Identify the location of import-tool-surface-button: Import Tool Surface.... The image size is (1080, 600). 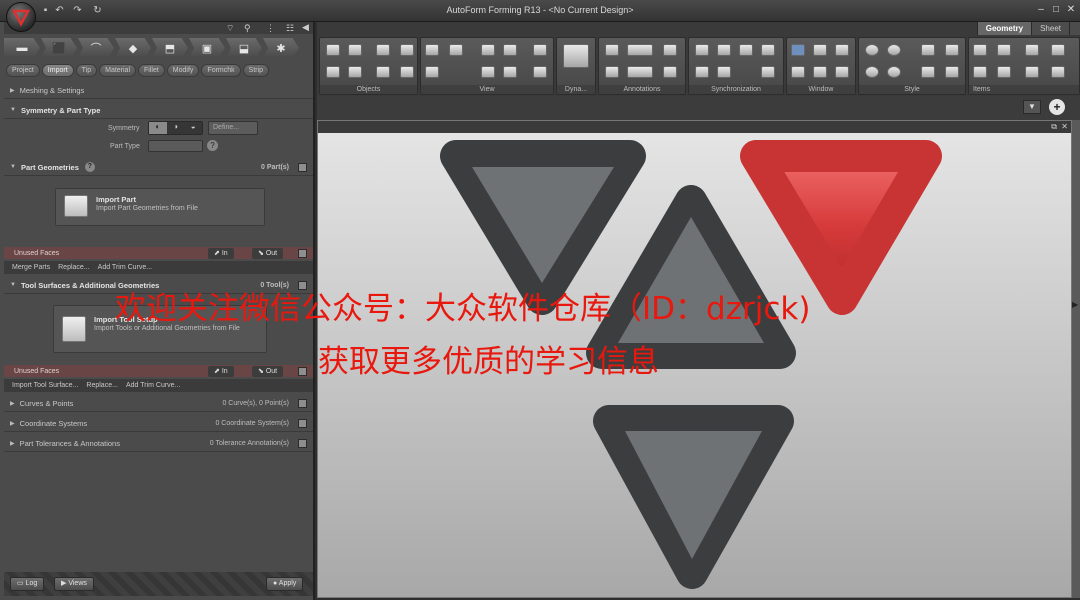
(45, 385).